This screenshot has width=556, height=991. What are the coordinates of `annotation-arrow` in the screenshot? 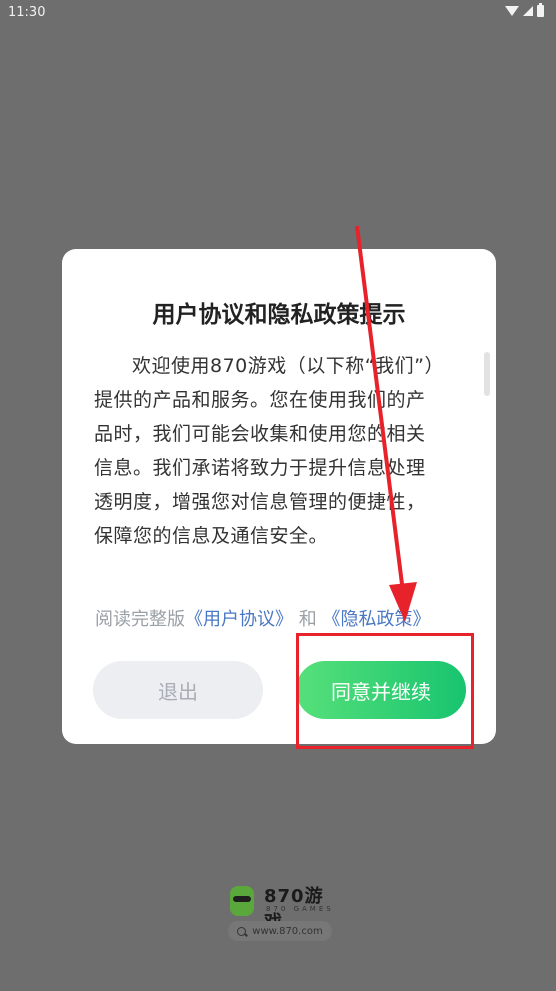 It's located at (386, 423).